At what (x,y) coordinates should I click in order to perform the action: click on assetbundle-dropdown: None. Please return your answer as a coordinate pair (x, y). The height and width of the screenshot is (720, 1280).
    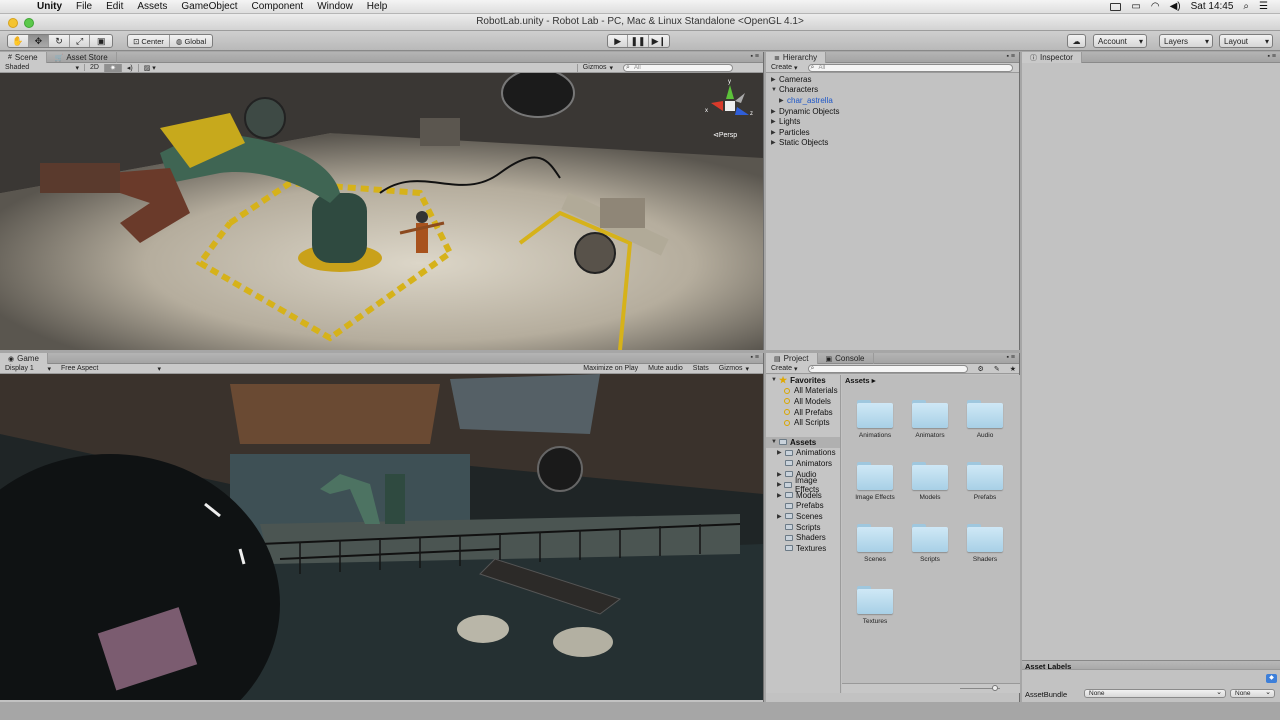
    Looking at the image, I should click on (1155, 693).